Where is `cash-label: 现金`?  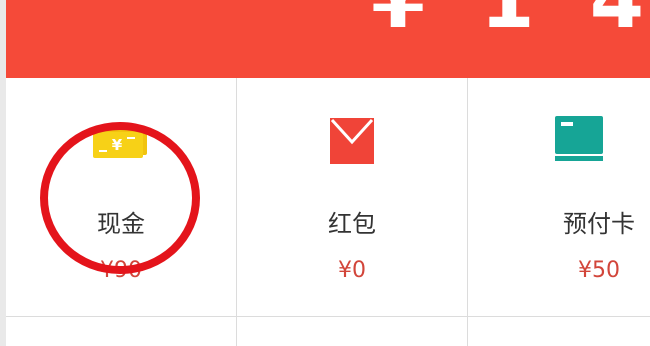 cash-label: 现金 is located at coordinates (121, 224).